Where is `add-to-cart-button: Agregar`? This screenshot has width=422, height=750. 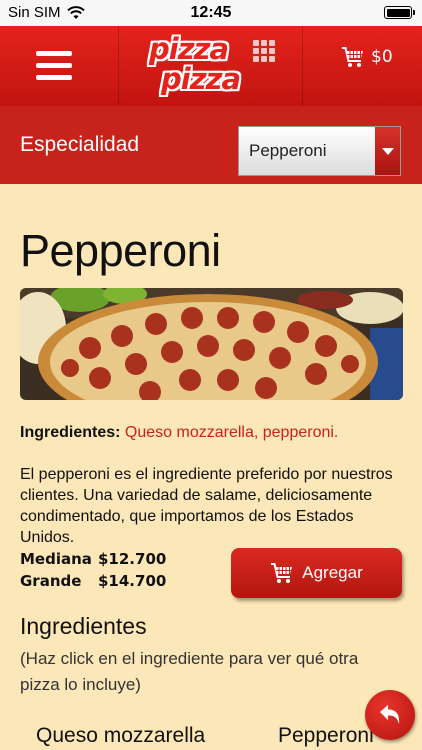
add-to-cart-button: Agregar is located at coordinates (316, 573).